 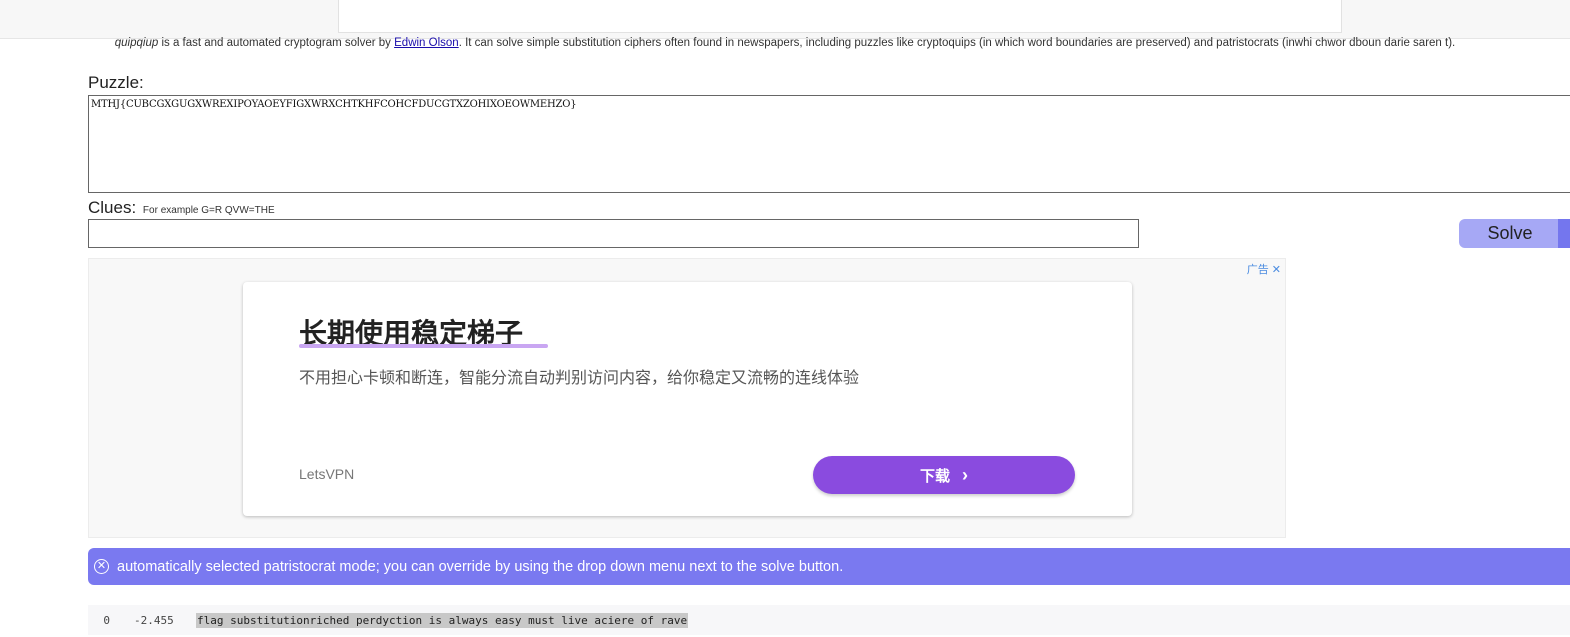 What do you see at coordinates (965, 474) in the screenshot?
I see `chevron-right-icon: ›` at bounding box center [965, 474].